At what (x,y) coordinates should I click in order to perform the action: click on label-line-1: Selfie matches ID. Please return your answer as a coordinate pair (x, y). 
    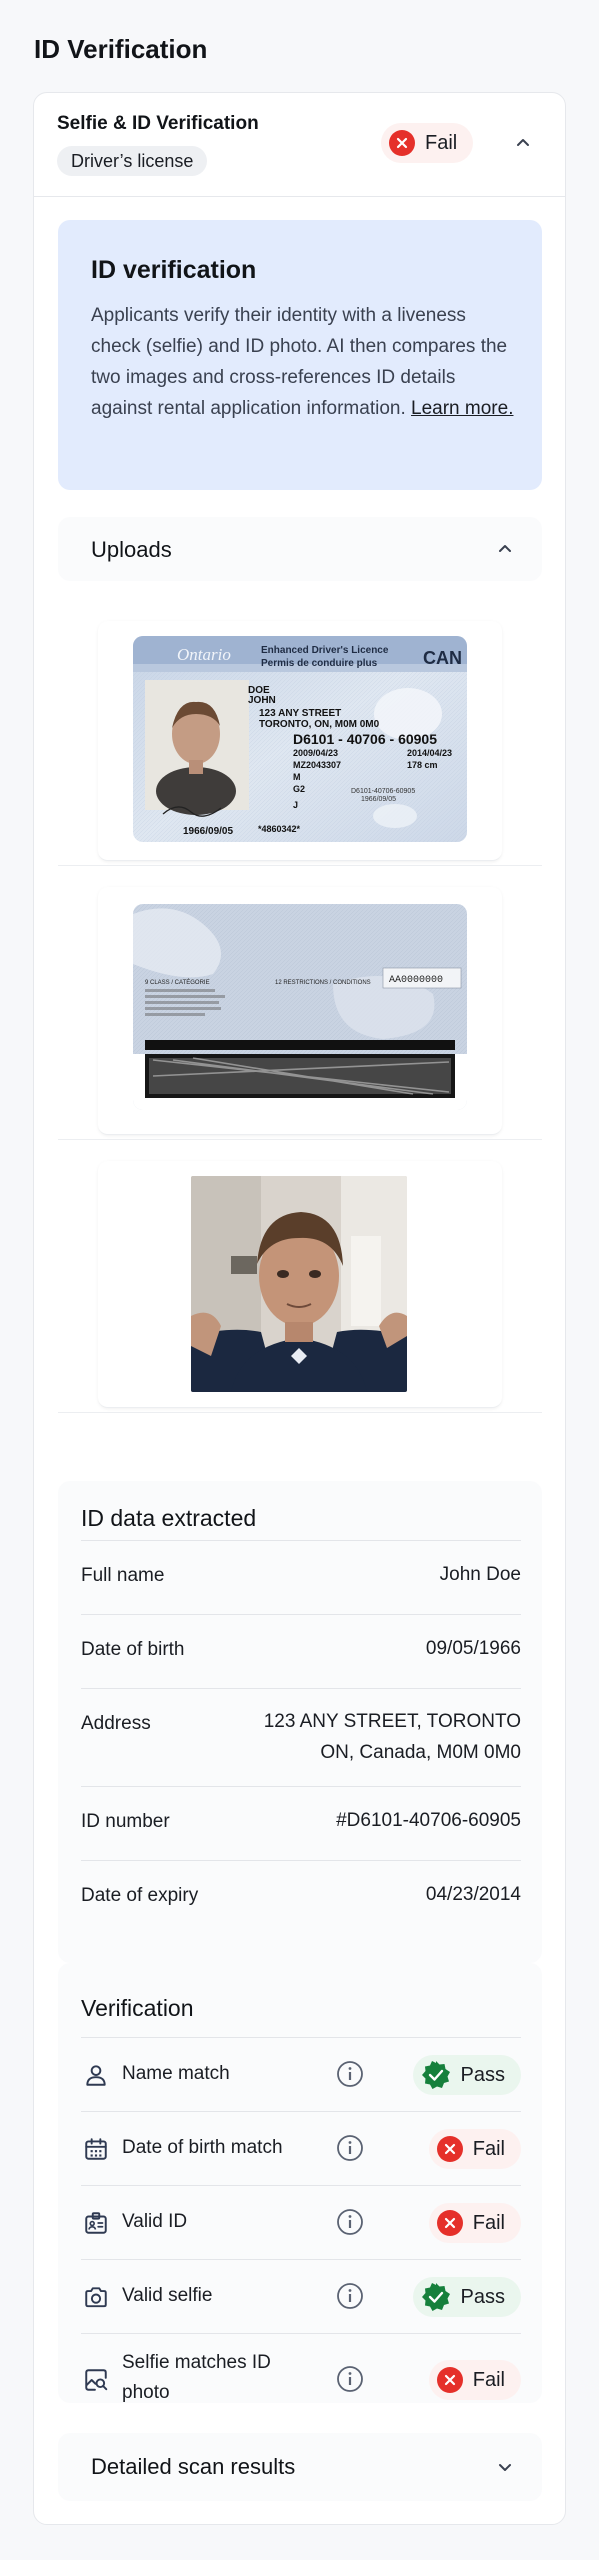
    Looking at the image, I should click on (196, 2362).